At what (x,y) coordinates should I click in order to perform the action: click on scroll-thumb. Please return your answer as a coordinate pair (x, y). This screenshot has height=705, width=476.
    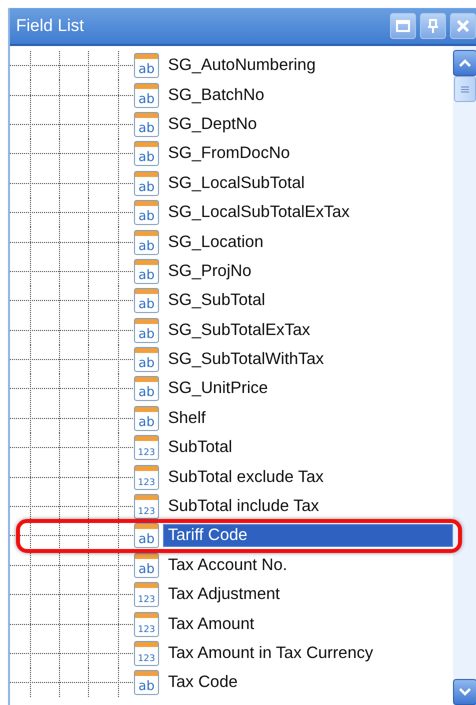
    Looking at the image, I should click on (465, 89).